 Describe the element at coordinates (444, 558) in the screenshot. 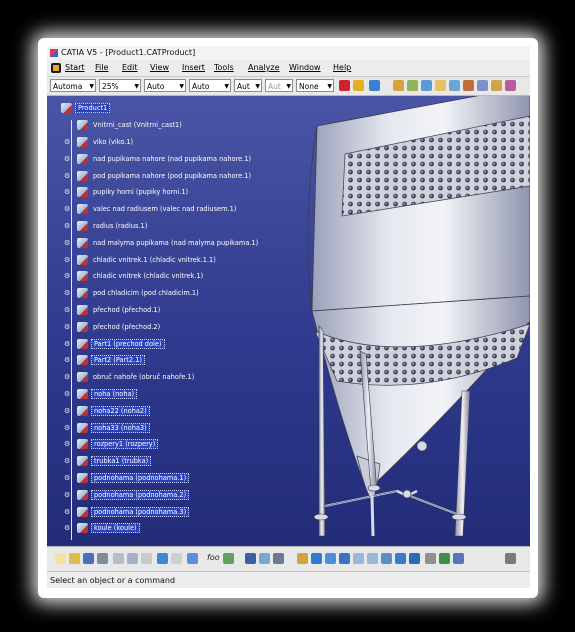

I see `hide-show-icon` at that location.